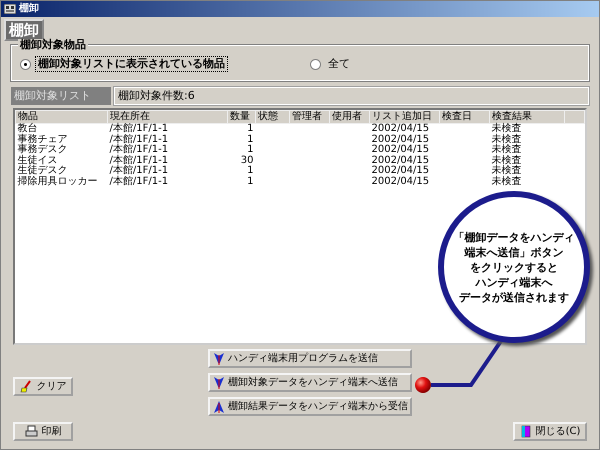 Image resolution: width=600 pixels, height=450 pixels. What do you see at coordinates (43, 386) in the screenshot?
I see `clear-button: クリア` at bounding box center [43, 386].